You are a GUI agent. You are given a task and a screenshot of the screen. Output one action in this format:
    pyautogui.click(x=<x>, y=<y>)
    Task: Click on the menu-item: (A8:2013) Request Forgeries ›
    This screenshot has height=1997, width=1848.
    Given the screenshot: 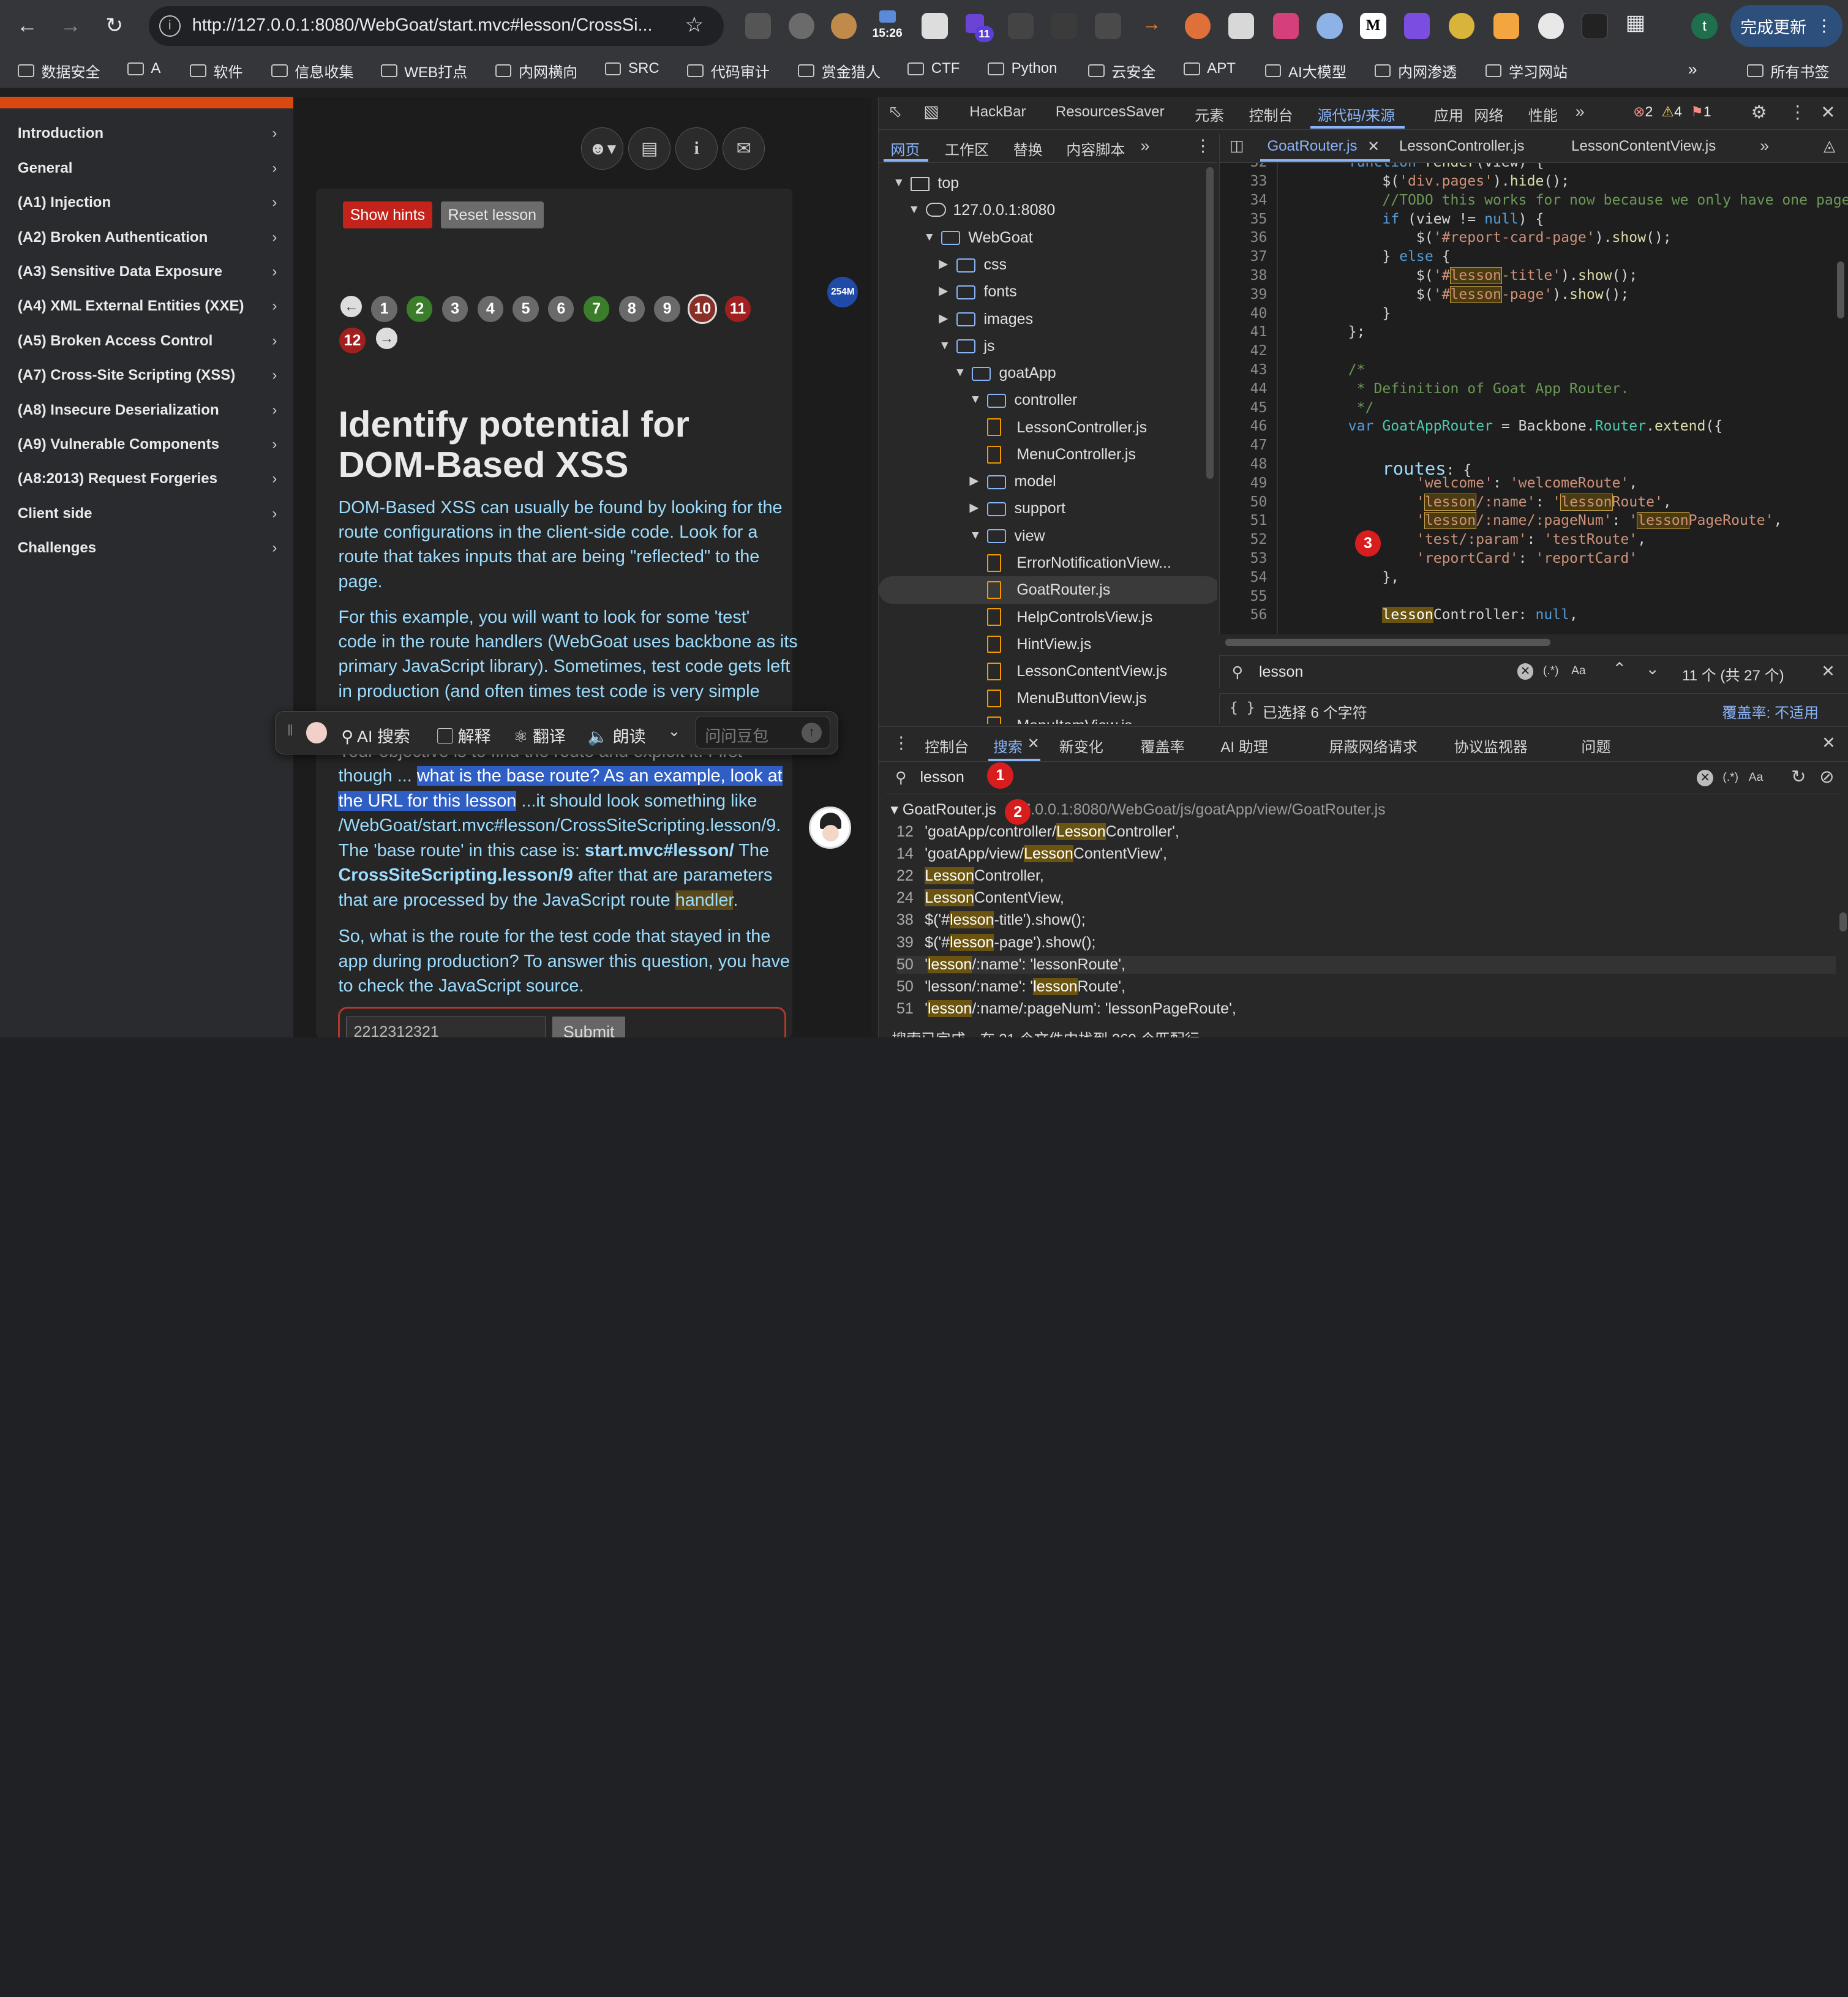 What is the action you would take?
    pyautogui.click(x=147, y=479)
    